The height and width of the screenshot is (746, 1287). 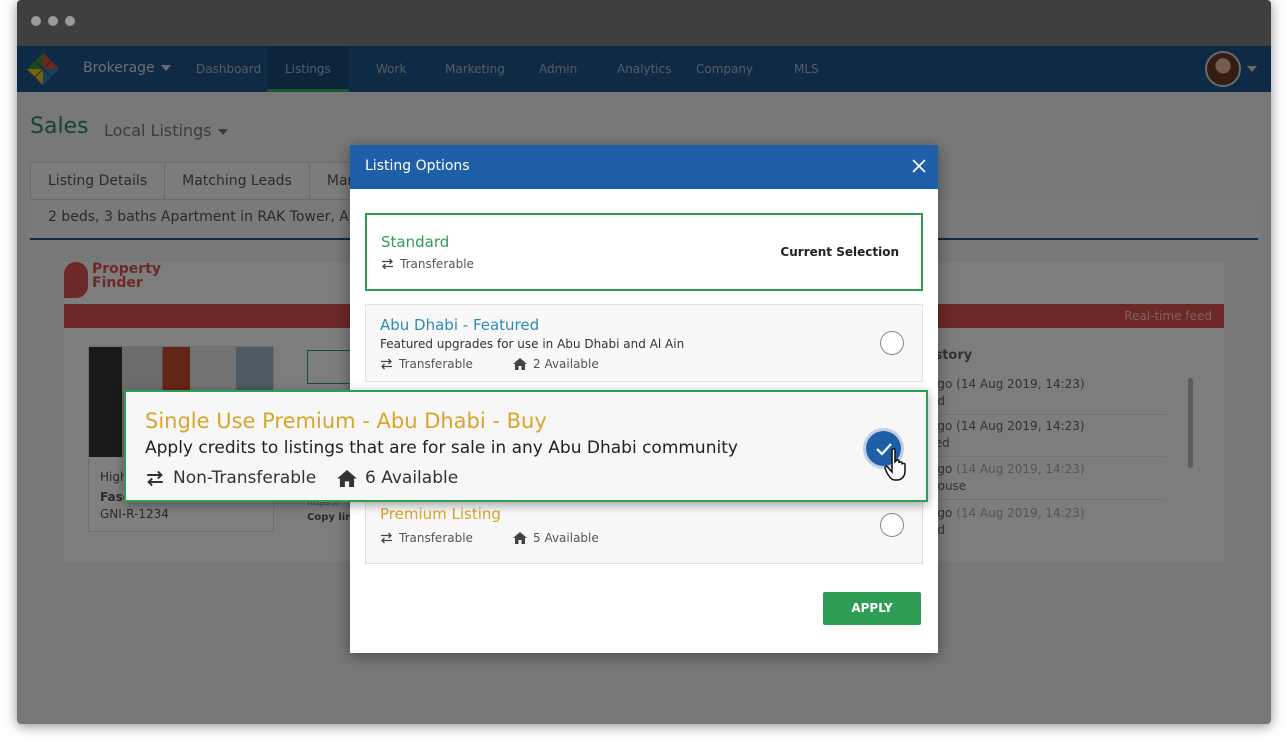 What do you see at coordinates (459, 325) in the screenshot?
I see `option-name: Abu Dhabi - Featured` at bounding box center [459, 325].